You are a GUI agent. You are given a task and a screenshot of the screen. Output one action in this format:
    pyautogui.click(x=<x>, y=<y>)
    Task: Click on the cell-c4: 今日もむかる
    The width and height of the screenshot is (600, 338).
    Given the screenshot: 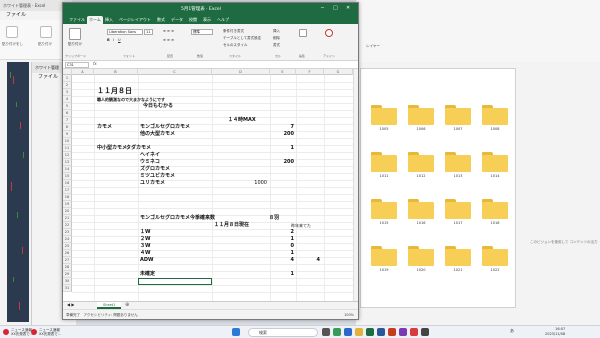 What is the action you would take?
    pyautogui.click(x=158, y=106)
    